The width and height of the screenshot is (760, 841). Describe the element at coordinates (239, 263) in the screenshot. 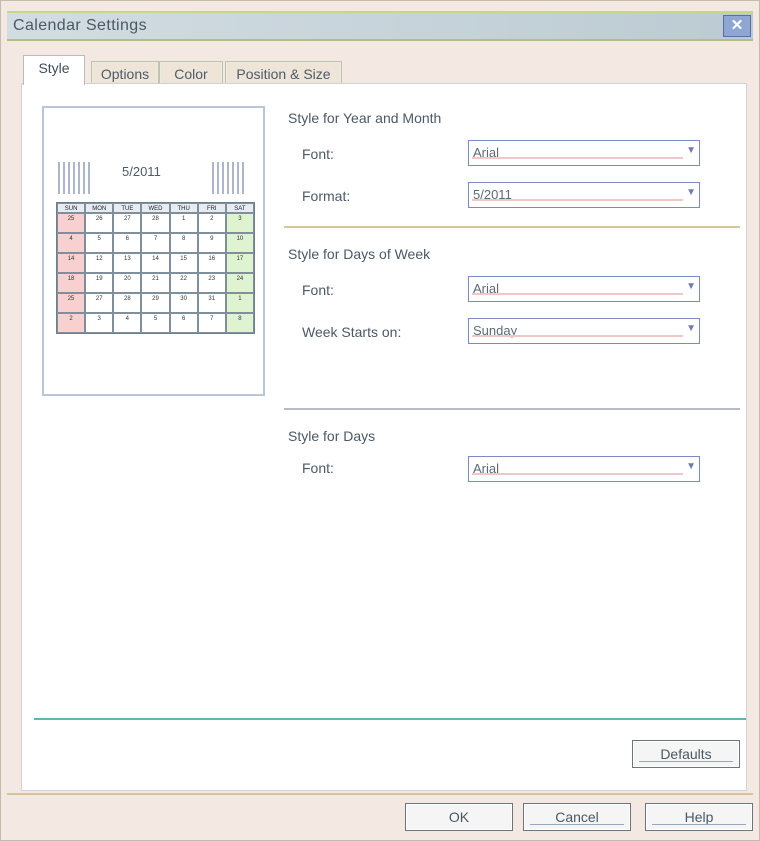

I see `calendar-day-cell: 17` at that location.